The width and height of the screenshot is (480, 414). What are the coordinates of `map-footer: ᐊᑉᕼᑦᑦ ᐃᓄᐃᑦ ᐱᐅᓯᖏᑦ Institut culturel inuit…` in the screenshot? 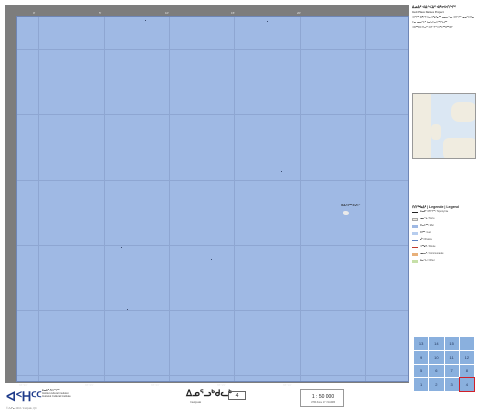 It's located at (205, 400).